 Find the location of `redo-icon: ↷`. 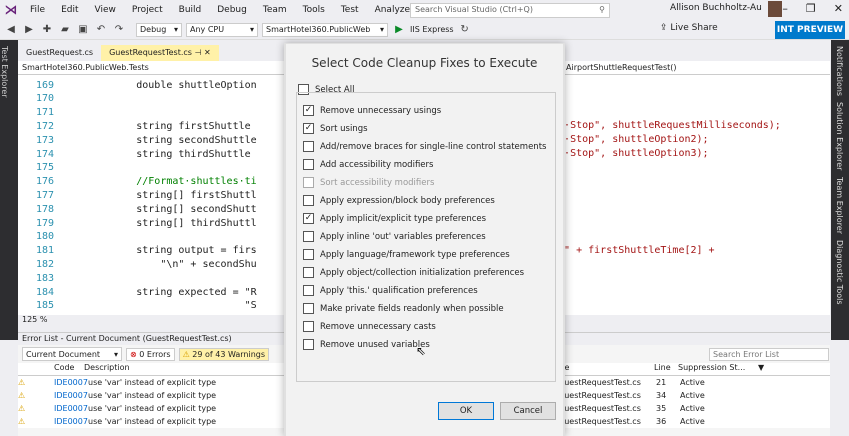

redo-icon: ↷ is located at coordinates (119, 29).